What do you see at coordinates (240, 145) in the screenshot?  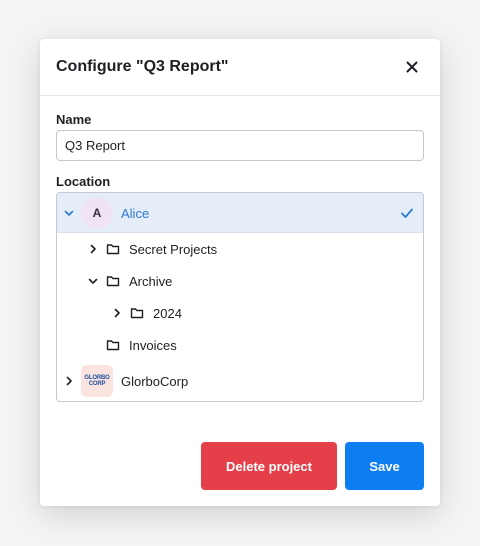 I see `name-input` at bounding box center [240, 145].